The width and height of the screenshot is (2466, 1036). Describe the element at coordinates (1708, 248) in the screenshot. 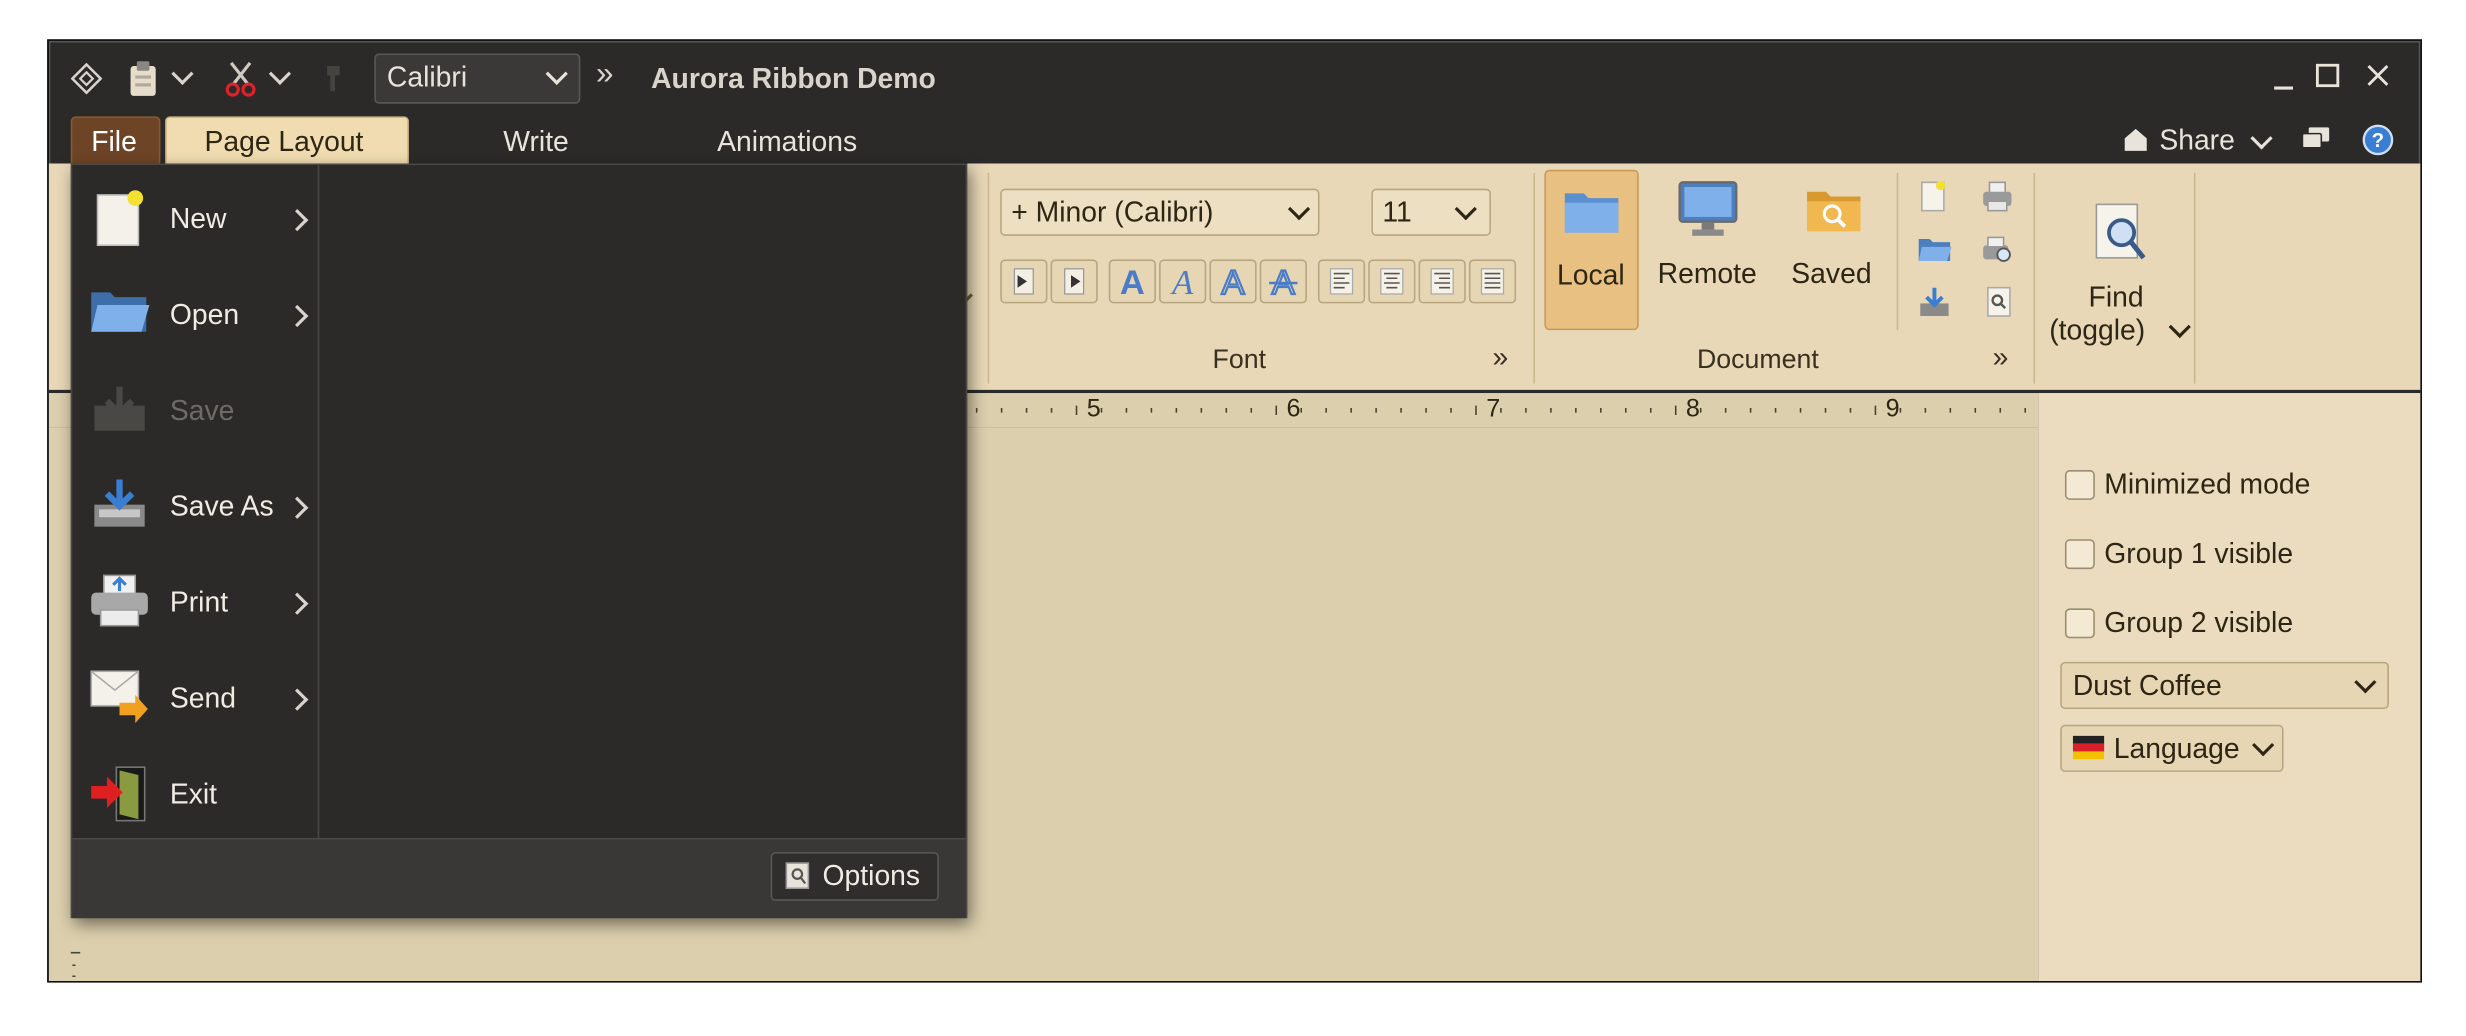

I see `remote-button: Remote` at that location.